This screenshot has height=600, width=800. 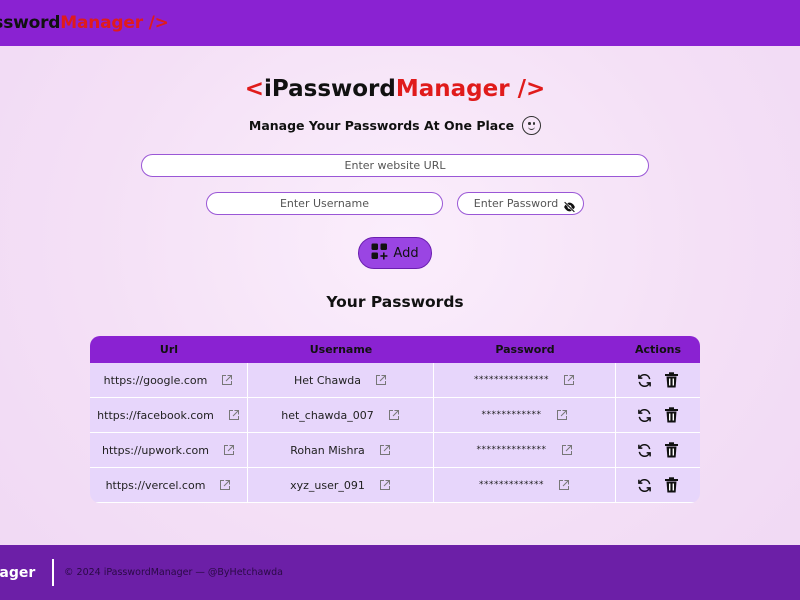 I want to click on title-close-bracket: />, so click(x=527, y=89).